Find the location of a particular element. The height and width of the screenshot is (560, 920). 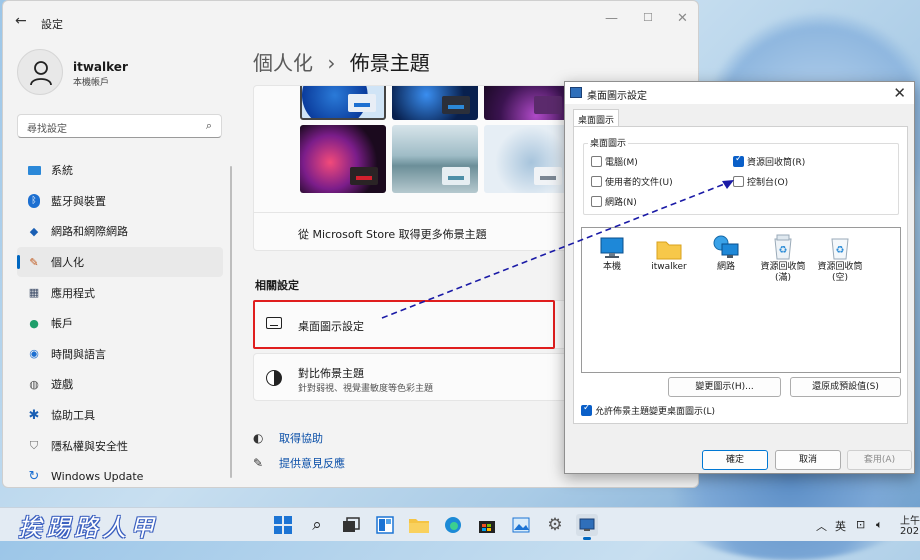

store-link: 從 Microsoft Store 取得更多佈景主題 is located at coordinates (392, 234).